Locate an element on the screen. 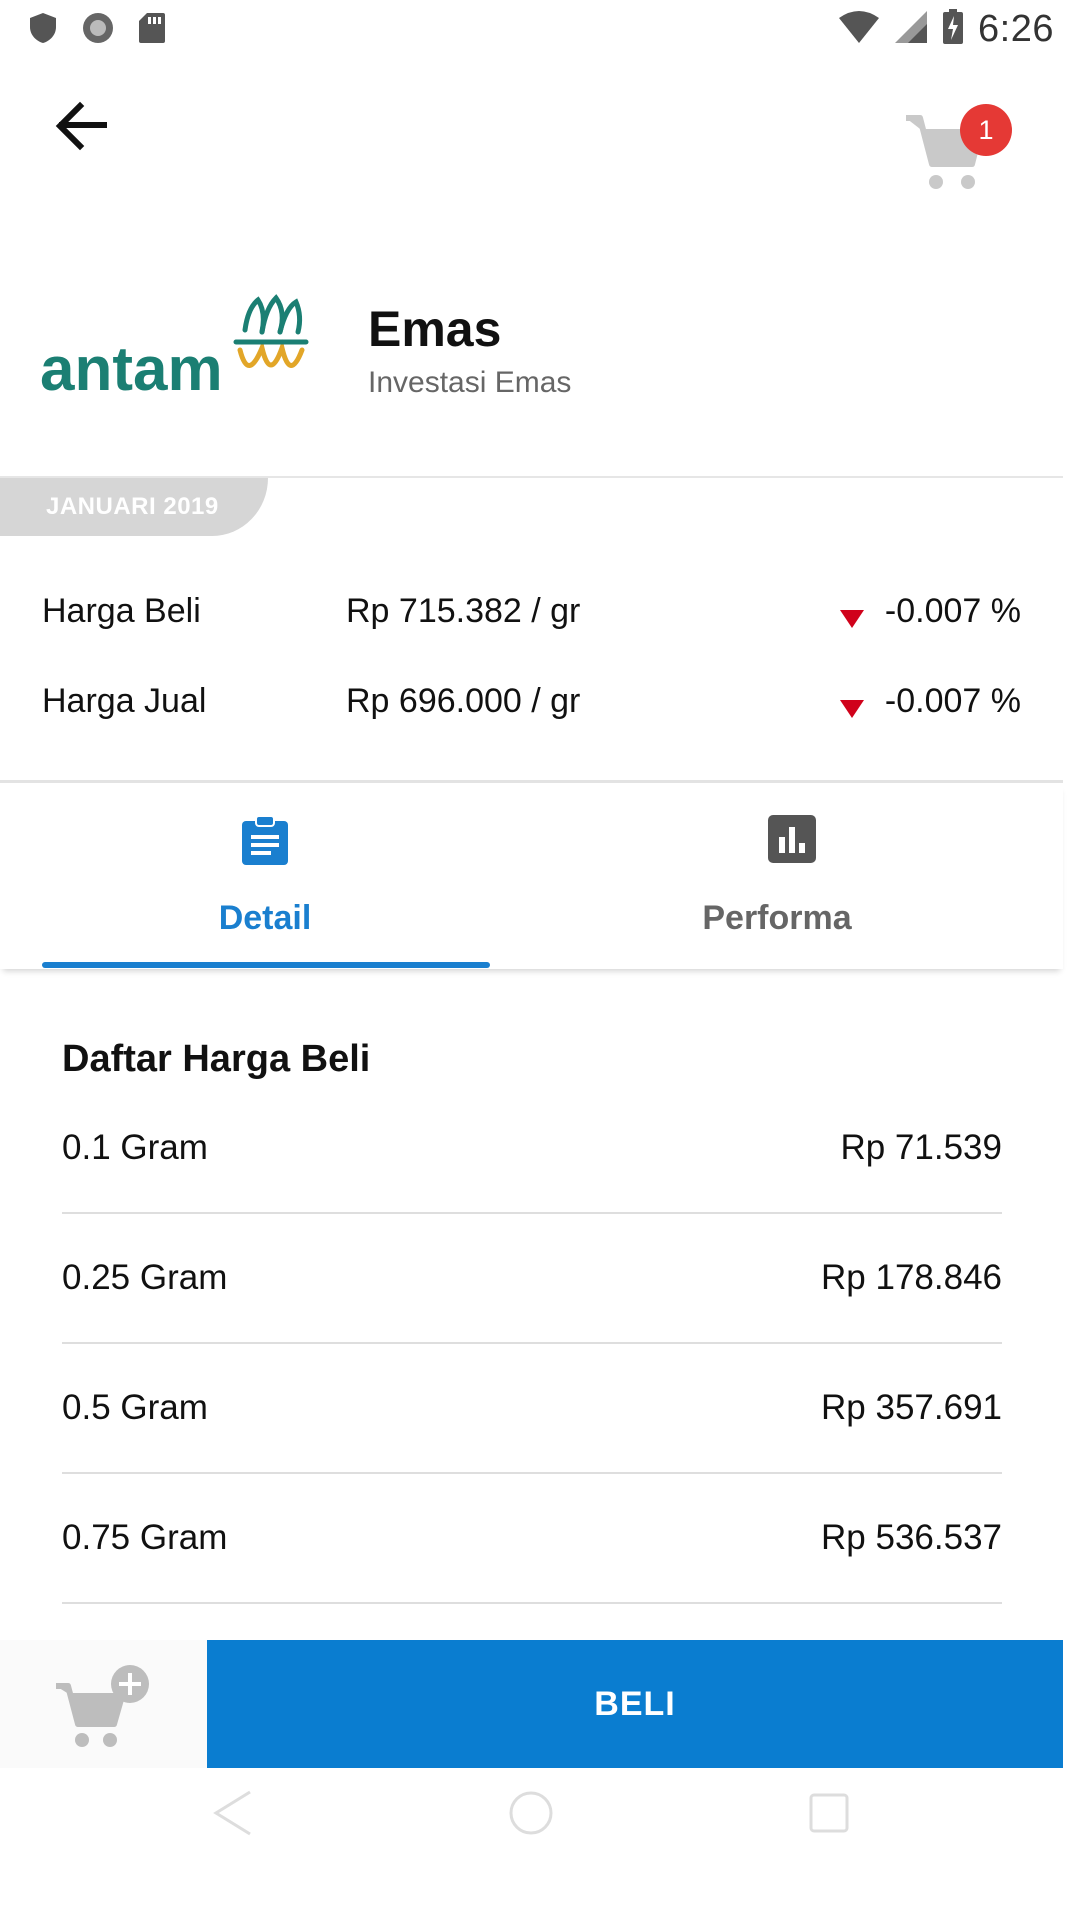 The image size is (1080, 1920). price-row-sell: Harga Jual Rp 696.000 / gr -0.007 % is located at coordinates (531, 702).